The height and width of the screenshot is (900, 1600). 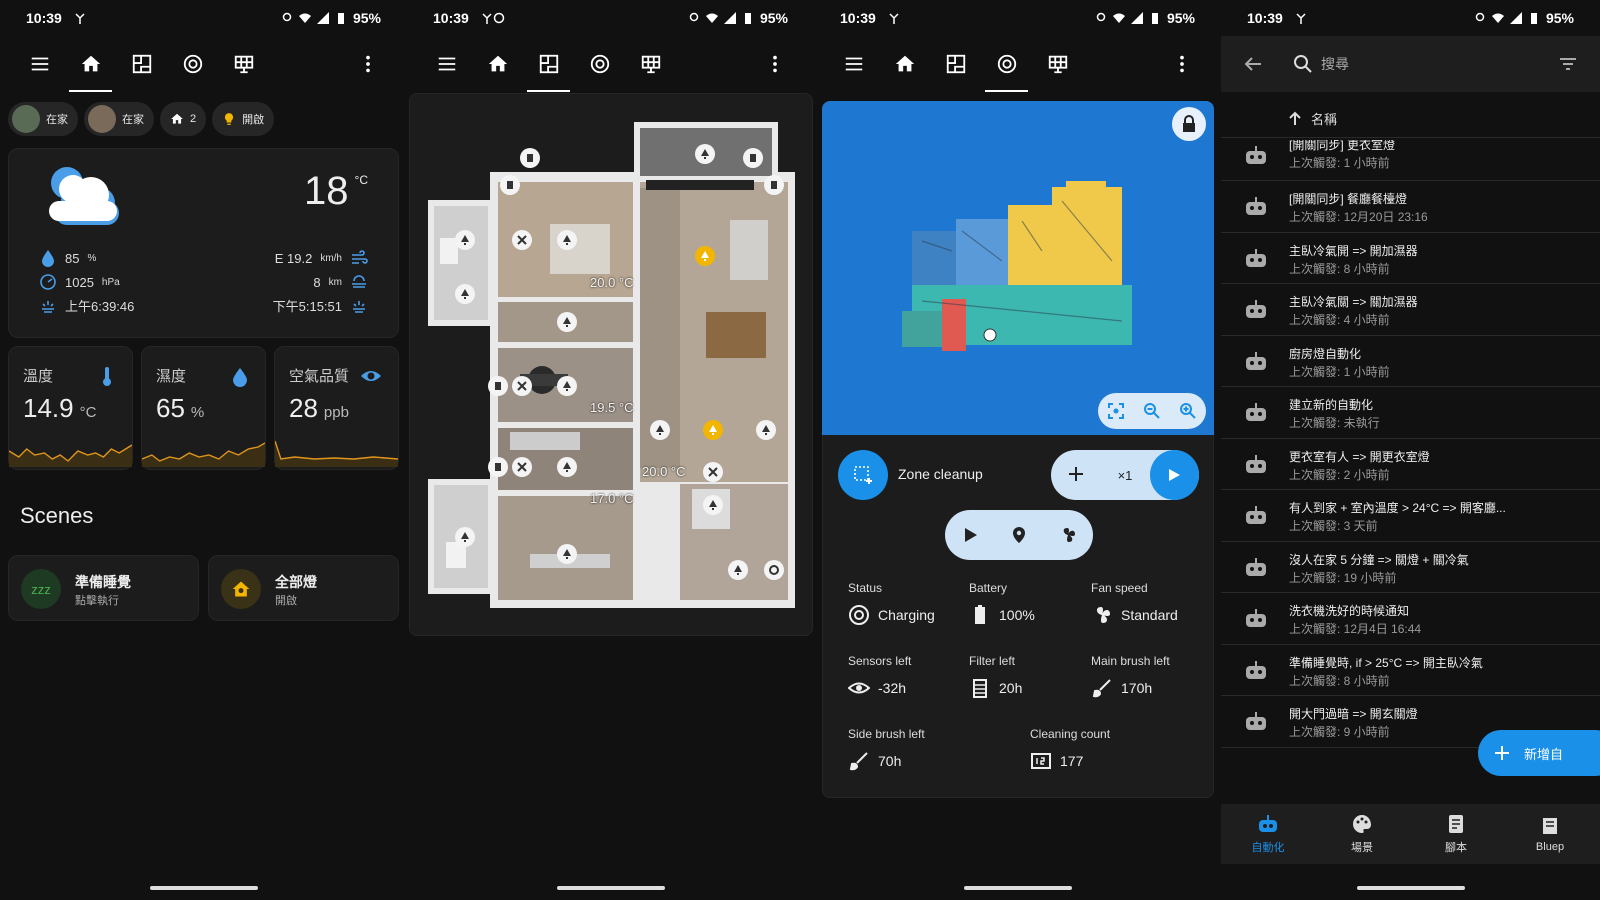 I want to click on sensor-card-humidity: 濕度 65%, so click(x=203, y=408).